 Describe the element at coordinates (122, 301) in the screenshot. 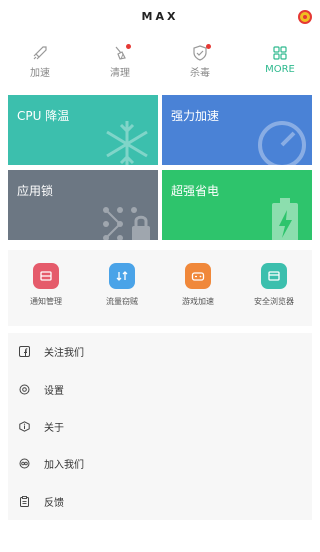

I see `tool-label: 流量窃贼` at that location.